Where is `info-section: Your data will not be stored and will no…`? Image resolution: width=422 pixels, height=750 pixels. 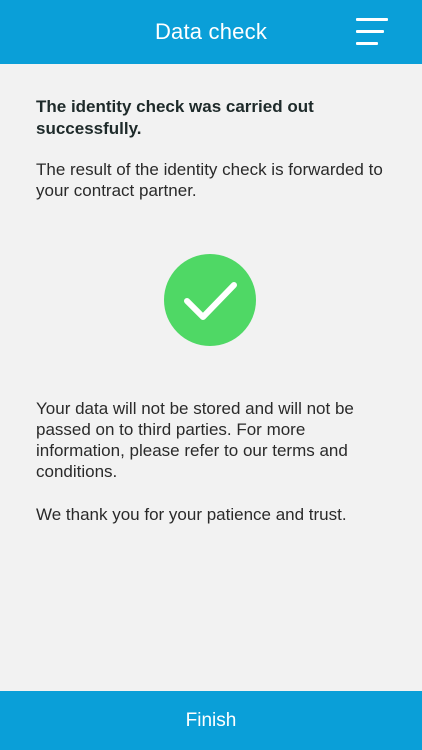
info-section: Your data will not be stored and will no… is located at coordinates (216, 461).